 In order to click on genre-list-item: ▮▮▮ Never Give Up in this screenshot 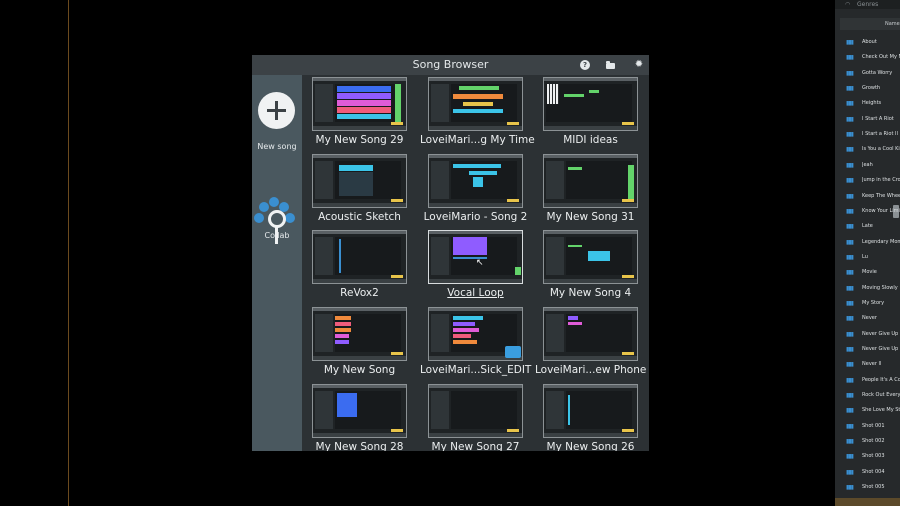, I will do `click(867, 335)`.